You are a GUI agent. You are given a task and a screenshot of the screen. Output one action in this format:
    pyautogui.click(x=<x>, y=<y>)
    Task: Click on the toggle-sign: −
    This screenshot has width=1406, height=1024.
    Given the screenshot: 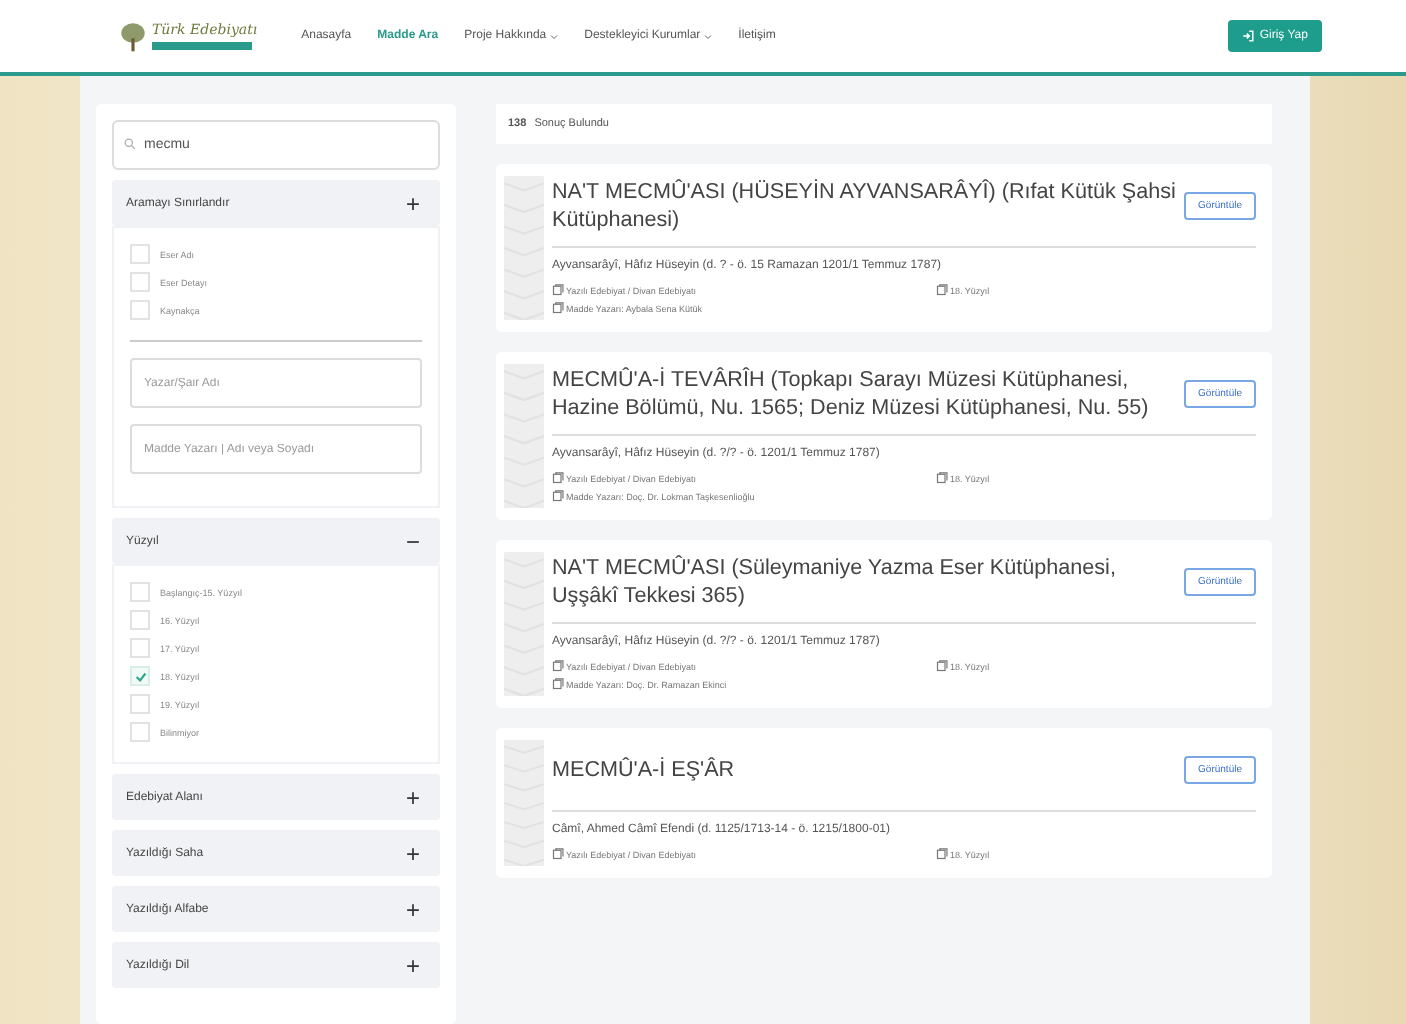 What is the action you would take?
    pyautogui.click(x=412, y=541)
    